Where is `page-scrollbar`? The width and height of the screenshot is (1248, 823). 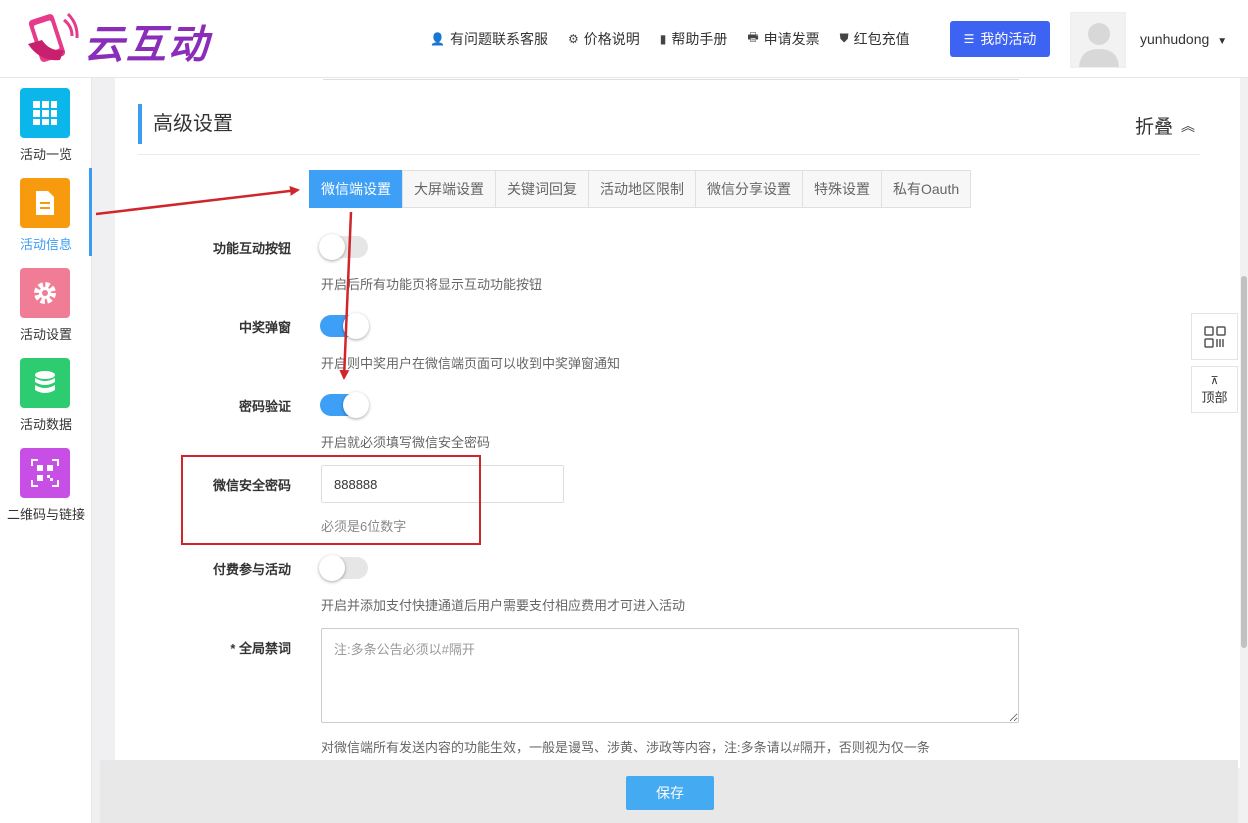 page-scrollbar is located at coordinates (1244, 450).